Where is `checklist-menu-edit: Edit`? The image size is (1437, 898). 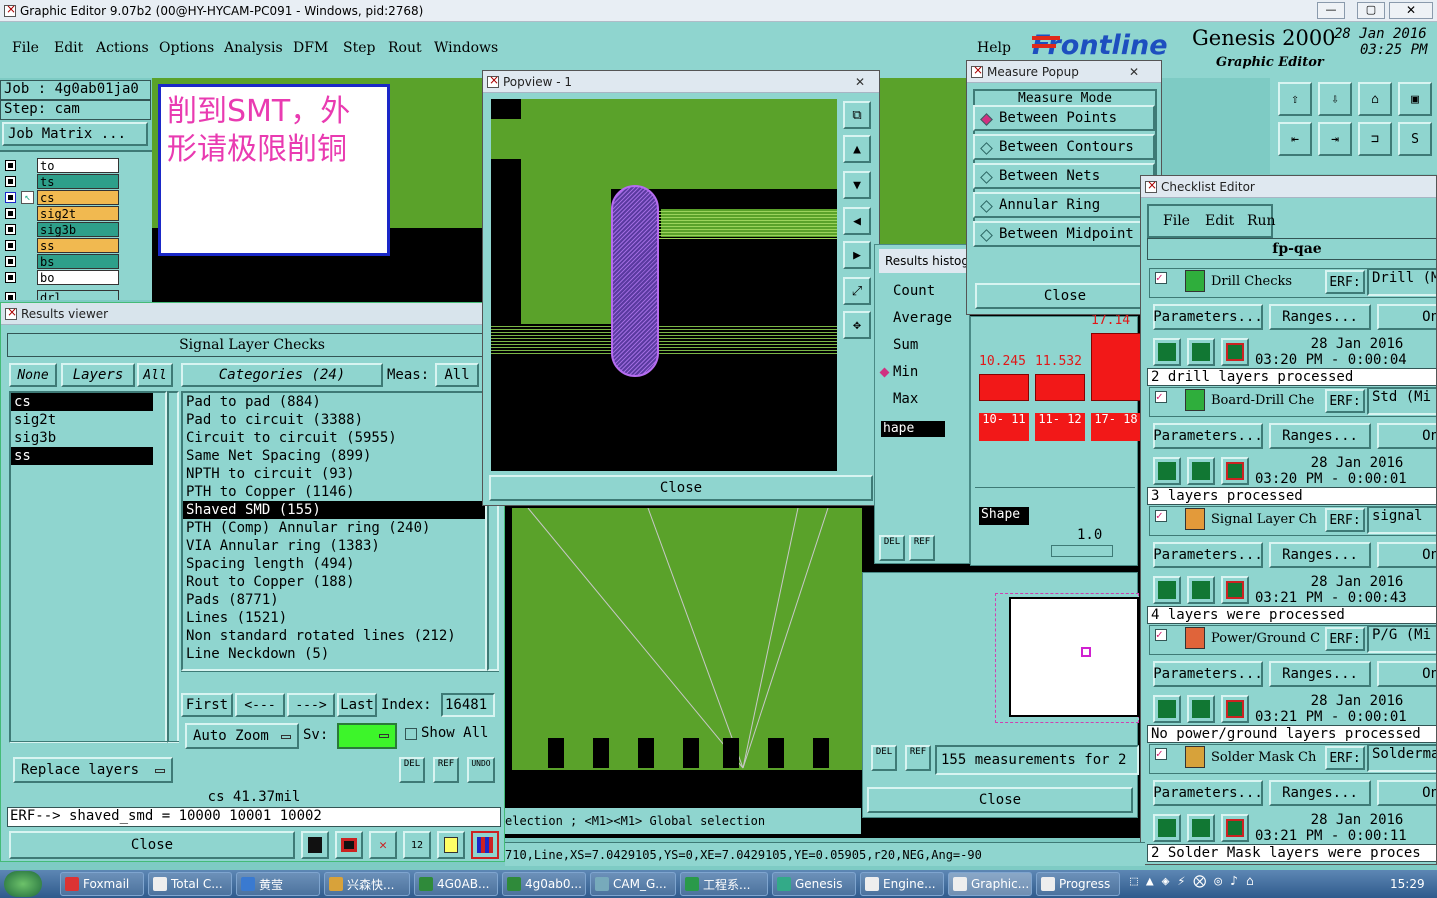
checklist-menu-edit: Edit is located at coordinates (1219, 221).